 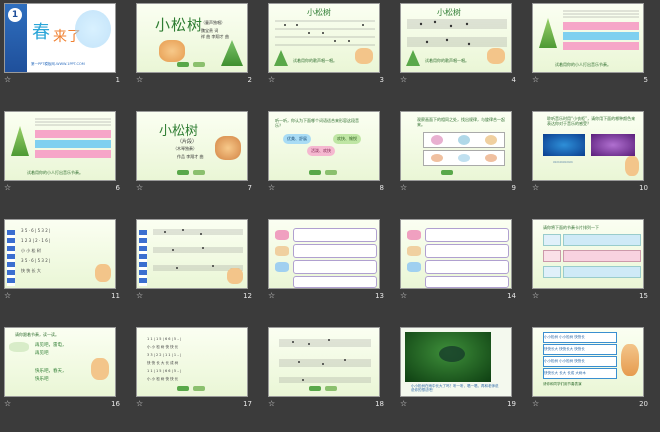 What do you see at coordinates (571, 227) in the screenshot?
I see `slide-15-prompt: 请你将下面的节奏卡片排列一下` at bounding box center [571, 227].